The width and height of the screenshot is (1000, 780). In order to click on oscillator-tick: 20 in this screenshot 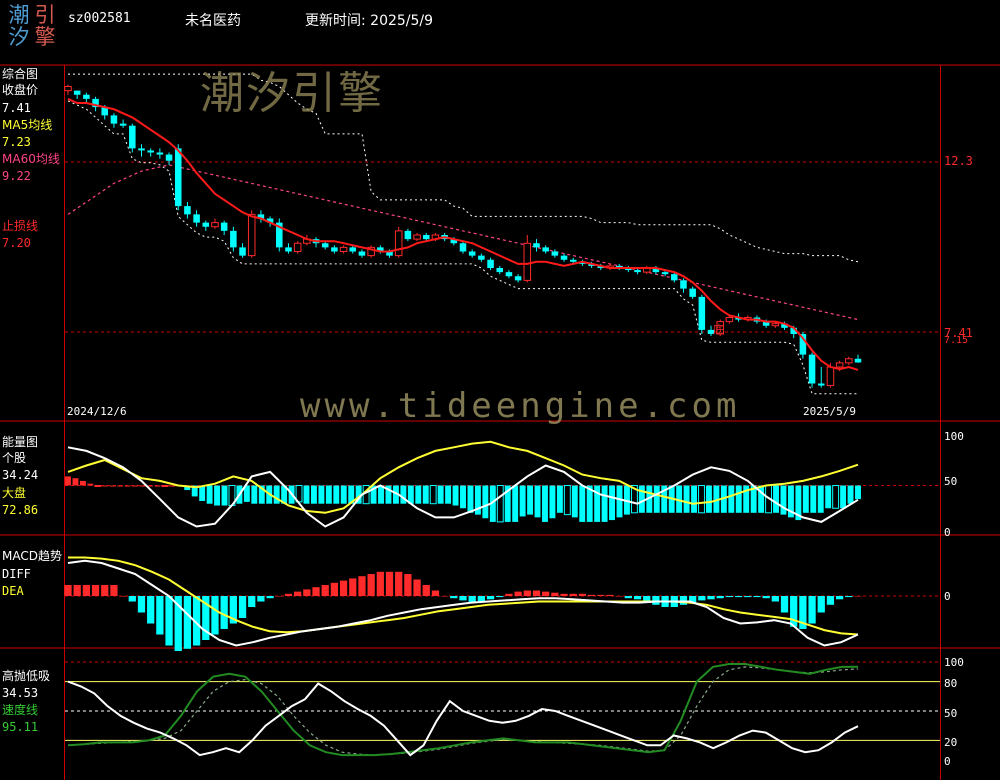, I will do `click(951, 742)`.